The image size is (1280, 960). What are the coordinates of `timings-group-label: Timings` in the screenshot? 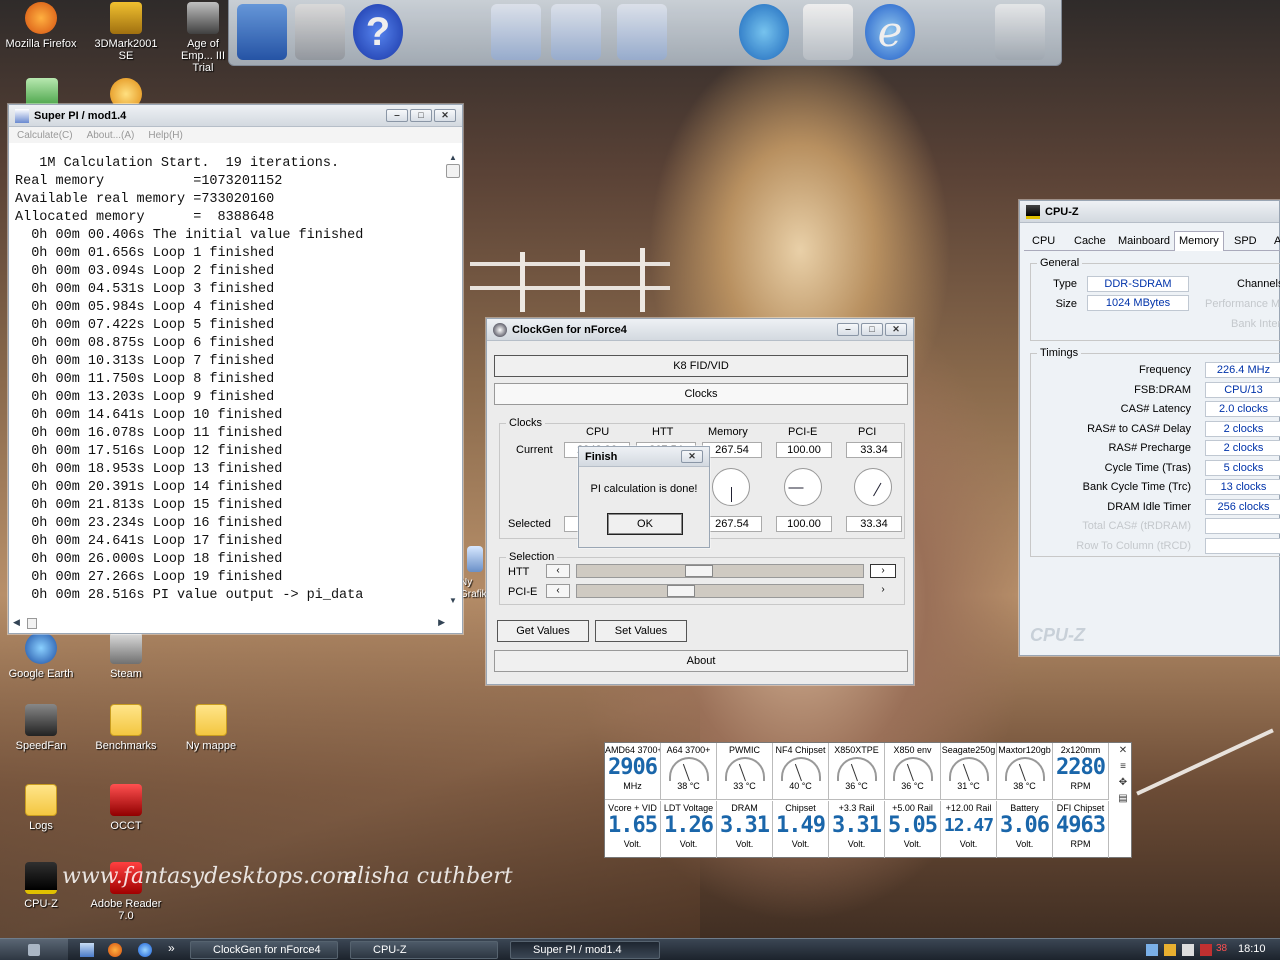 It's located at (1059, 353).